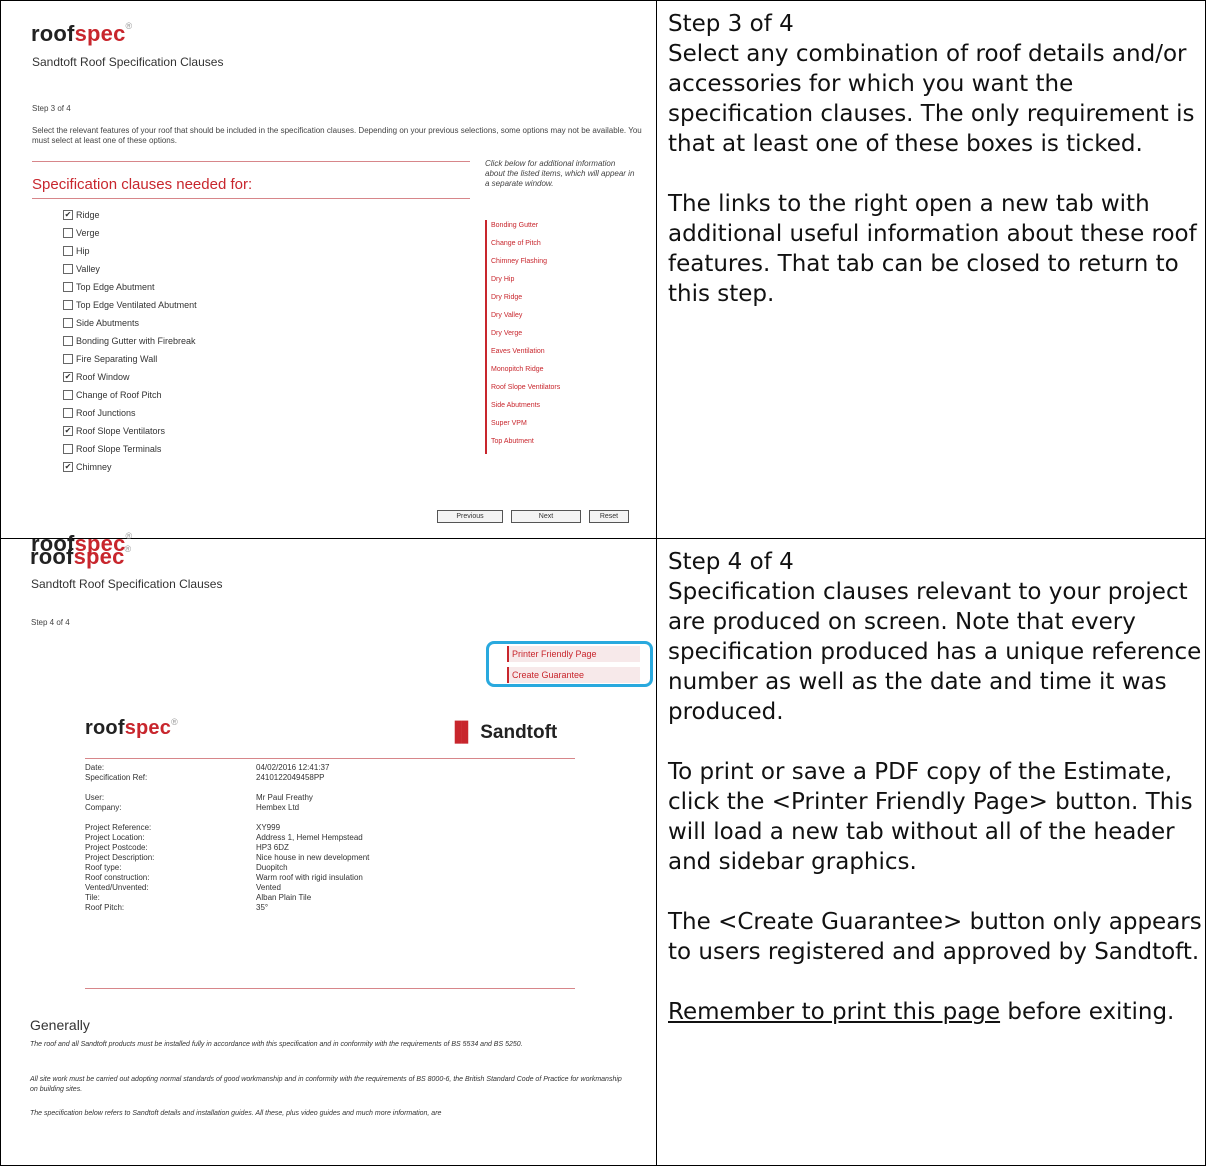 The height and width of the screenshot is (1166, 1206). I want to click on step-label: Step 4 of 4, so click(50, 622).